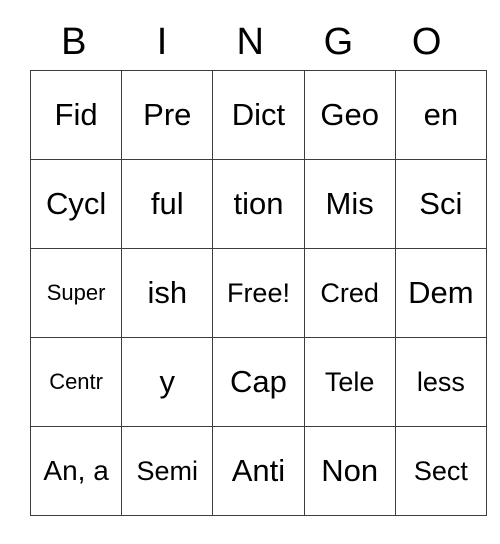 Image resolution: width=500 pixels, height=544 pixels. What do you see at coordinates (349, 471) in the screenshot?
I see `bingo-cell-g5: Non` at bounding box center [349, 471].